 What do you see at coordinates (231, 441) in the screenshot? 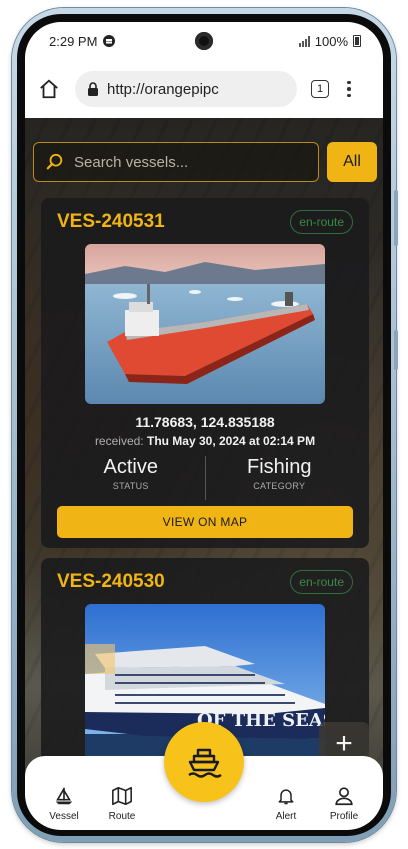
I see `received-value: Thu May 30, 2024 at 02:14 PM` at bounding box center [231, 441].